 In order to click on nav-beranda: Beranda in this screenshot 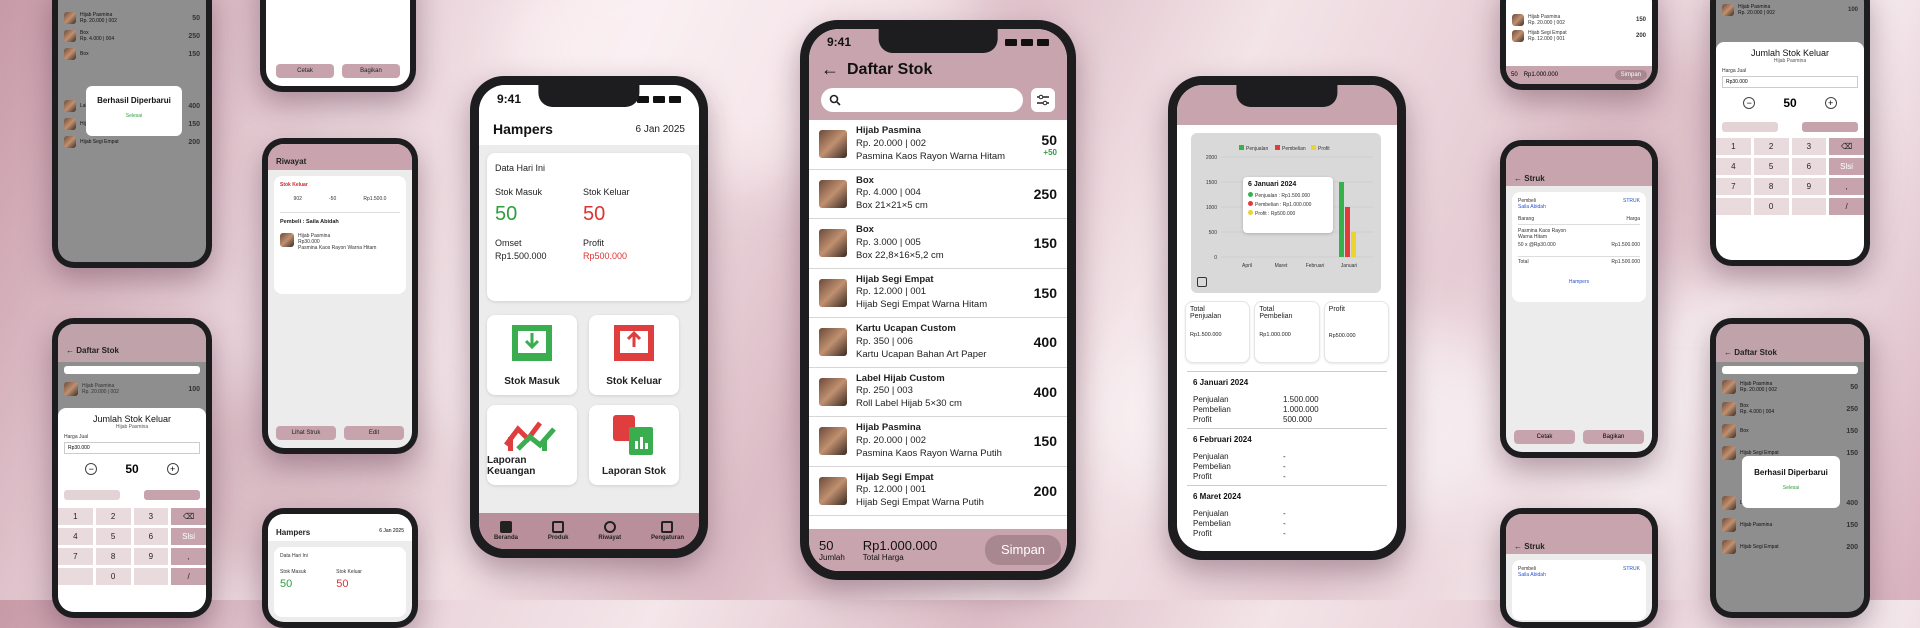, I will do `click(506, 531)`.